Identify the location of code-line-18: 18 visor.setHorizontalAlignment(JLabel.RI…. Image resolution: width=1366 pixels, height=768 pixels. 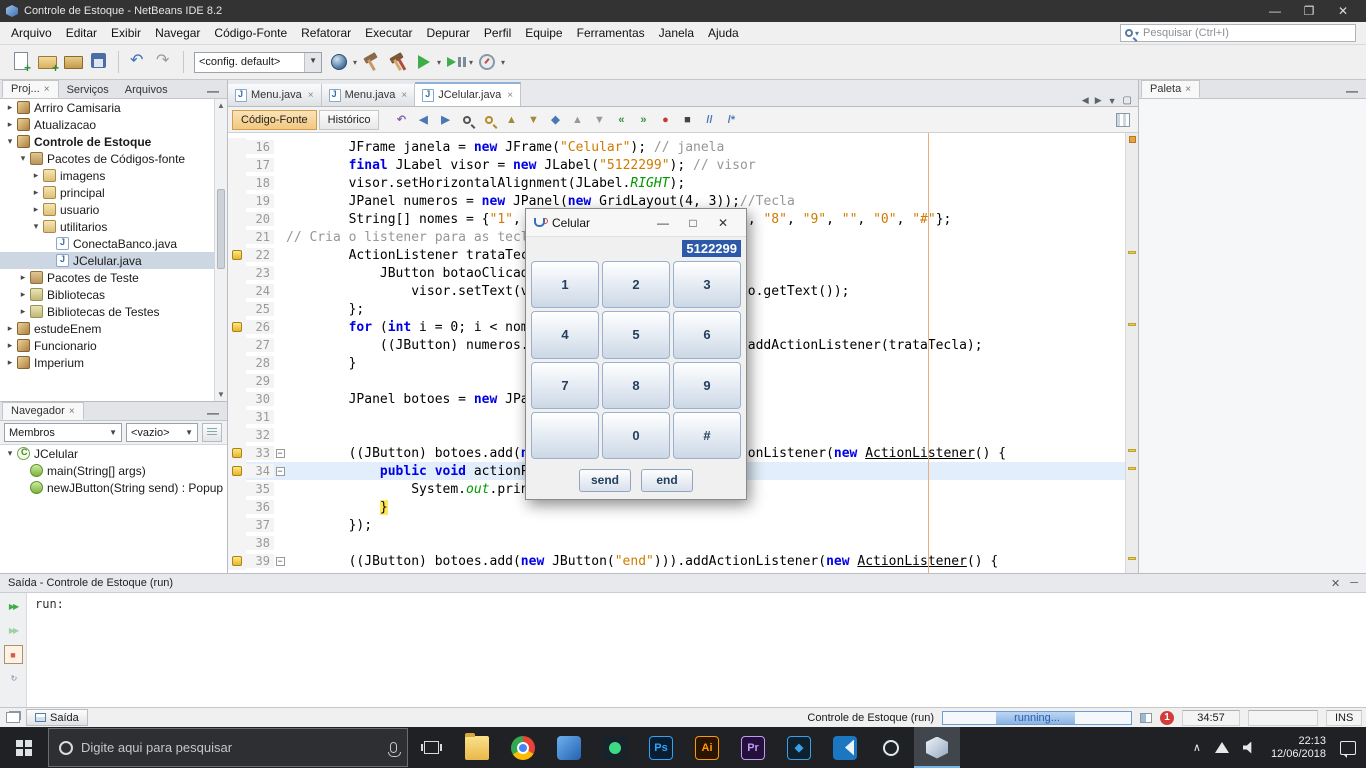
(676, 183).